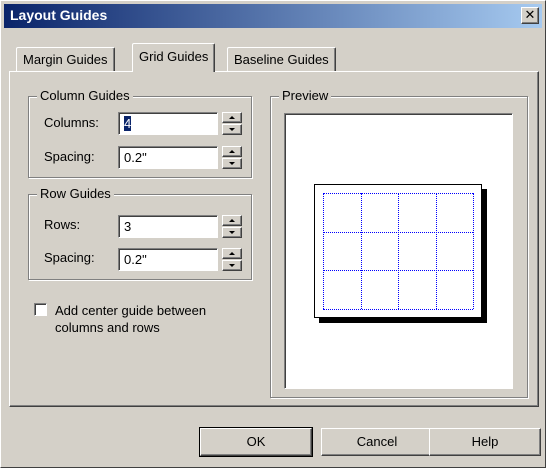 This screenshot has height=468, width=546. I want to click on help-button: Help, so click(485, 442).